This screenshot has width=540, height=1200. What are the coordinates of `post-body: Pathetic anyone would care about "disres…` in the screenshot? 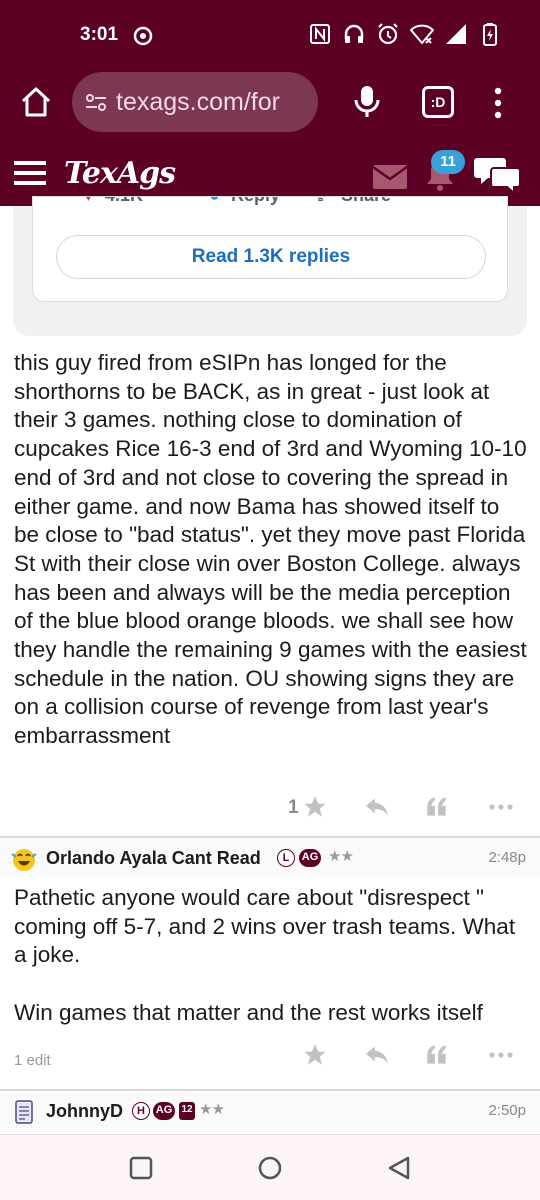 It's located at (271, 956).